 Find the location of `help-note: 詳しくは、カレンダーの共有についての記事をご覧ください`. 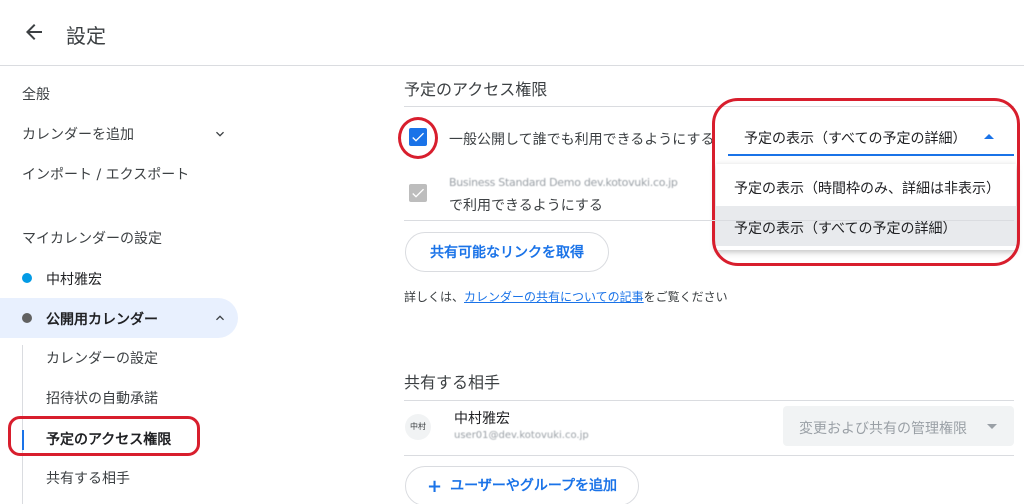

help-note: 詳しくは、カレンダーの共有についての記事をご覧ください is located at coordinates (566, 296).